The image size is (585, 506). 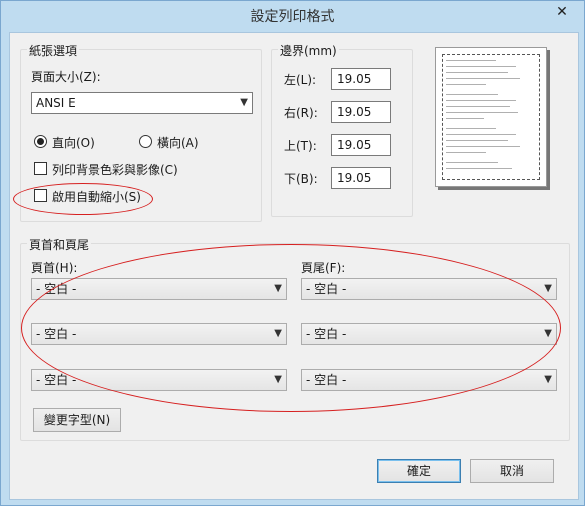 What do you see at coordinates (56, 289) in the screenshot?
I see `header-left-value: - 空白 -` at bounding box center [56, 289].